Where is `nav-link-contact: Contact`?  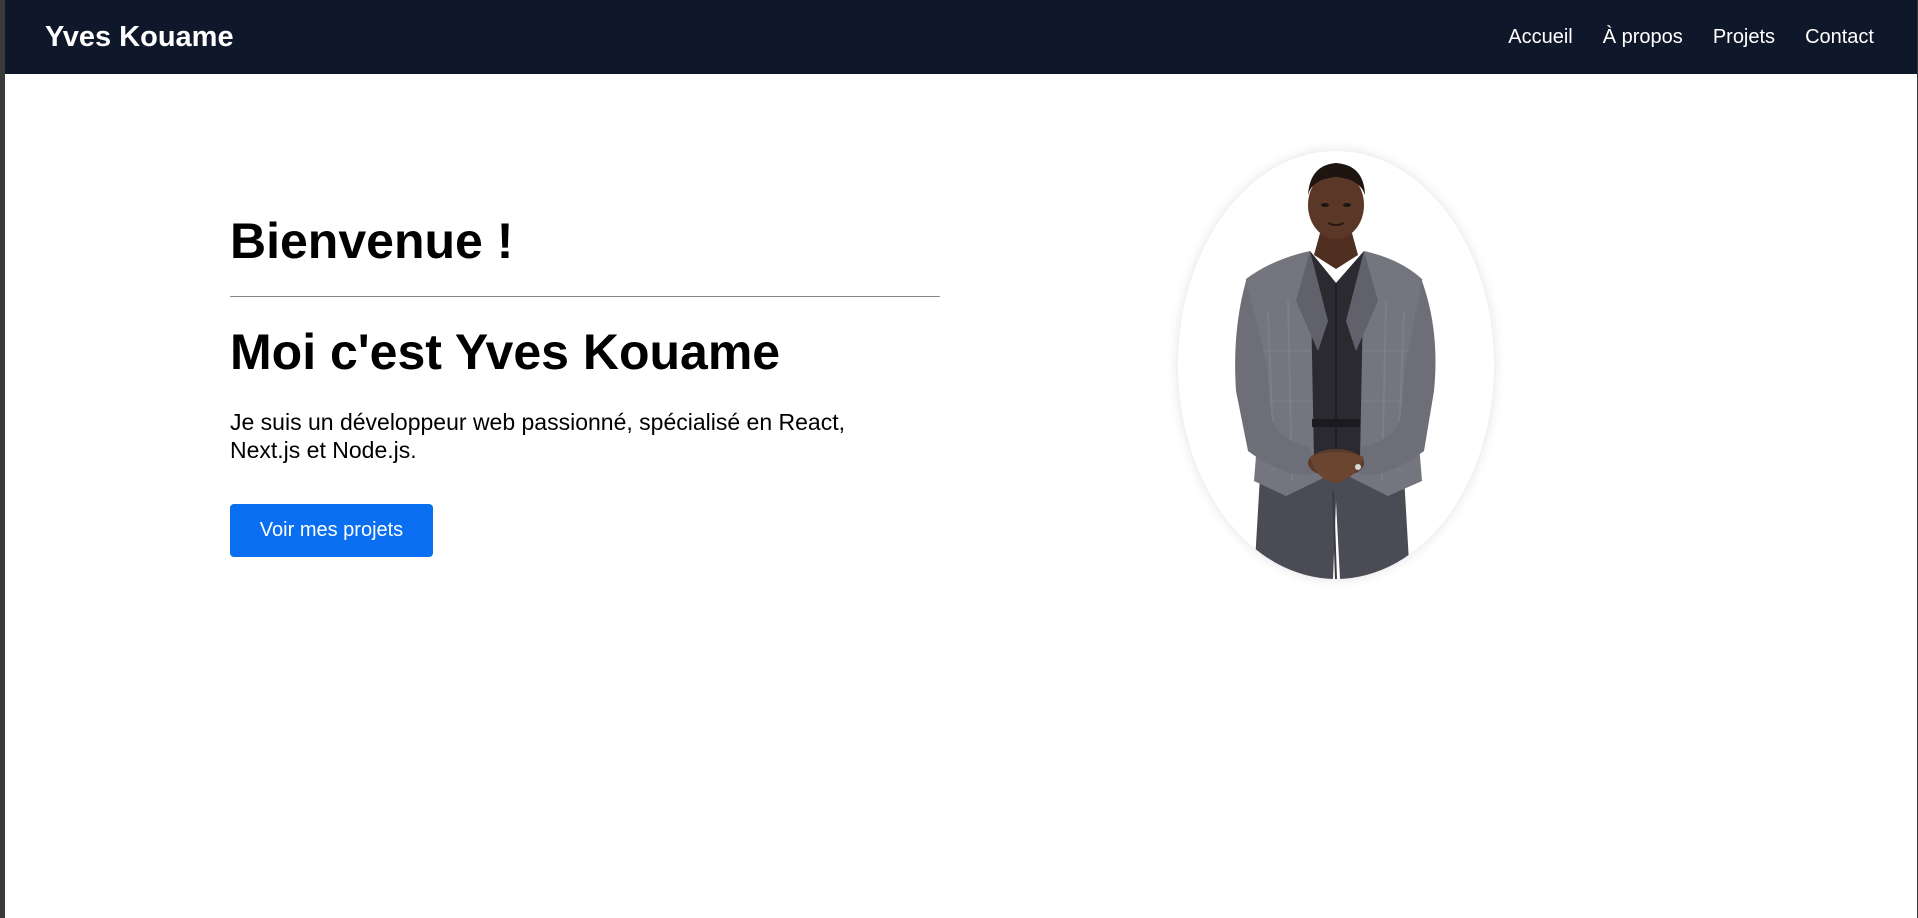
nav-link-contact: Contact is located at coordinates (1839, 37).